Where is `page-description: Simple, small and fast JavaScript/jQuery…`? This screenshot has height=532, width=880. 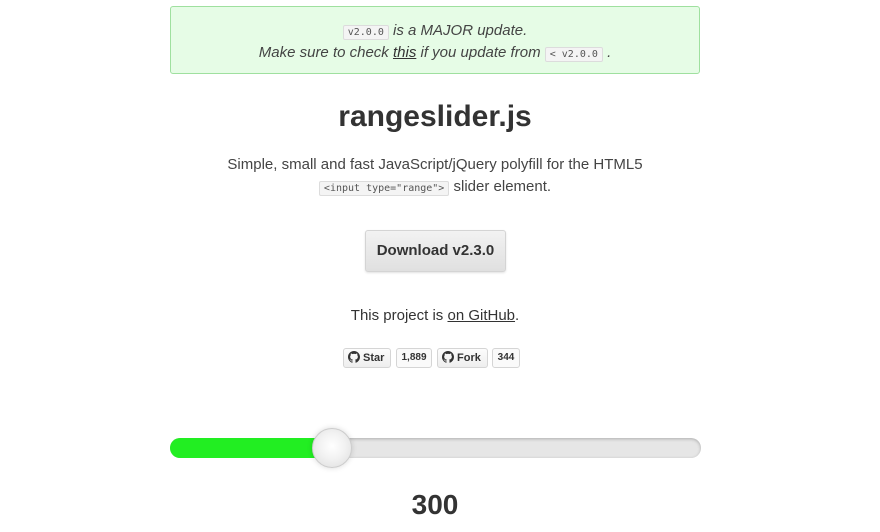
page-description: Simple, small and fast JavaScript/jQuery… is located at coordinates (435, 177).